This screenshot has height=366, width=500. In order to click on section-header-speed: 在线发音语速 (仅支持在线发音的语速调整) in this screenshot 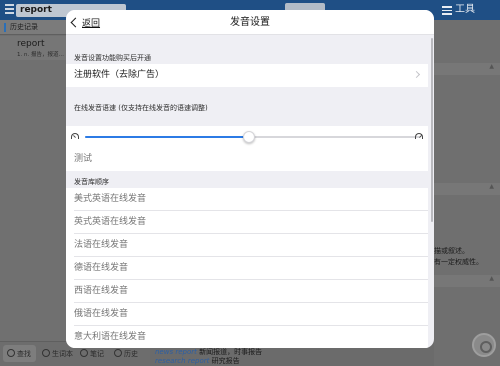, I will do `click(141, 108)`.